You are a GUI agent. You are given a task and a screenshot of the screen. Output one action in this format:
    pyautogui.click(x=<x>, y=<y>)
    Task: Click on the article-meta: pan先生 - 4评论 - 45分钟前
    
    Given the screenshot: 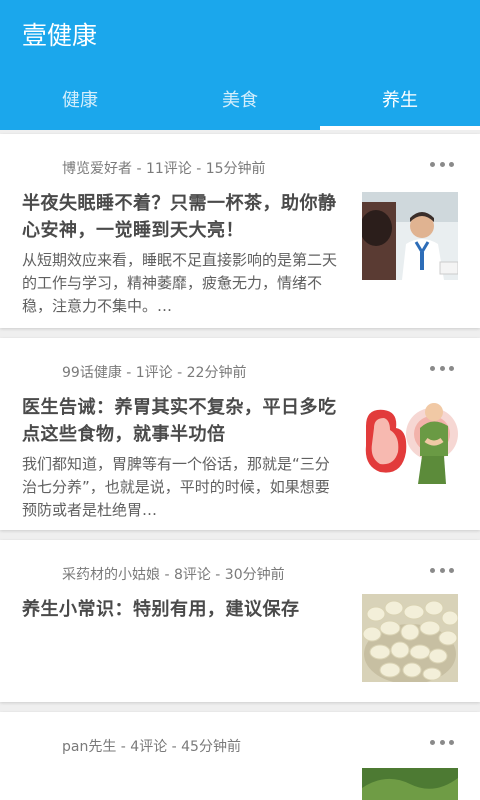 What is the action you would take?
    pyautogui.click(x=151, y=747)
    